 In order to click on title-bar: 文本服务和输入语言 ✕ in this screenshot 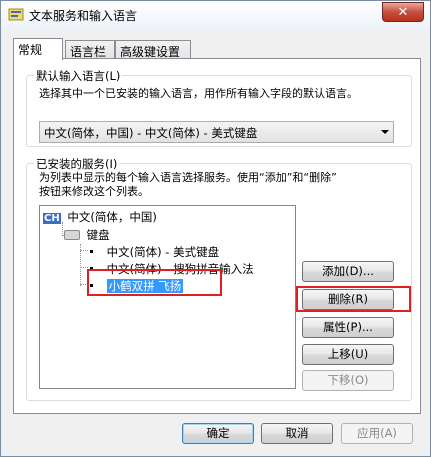, I will do `click(215, 15)`.